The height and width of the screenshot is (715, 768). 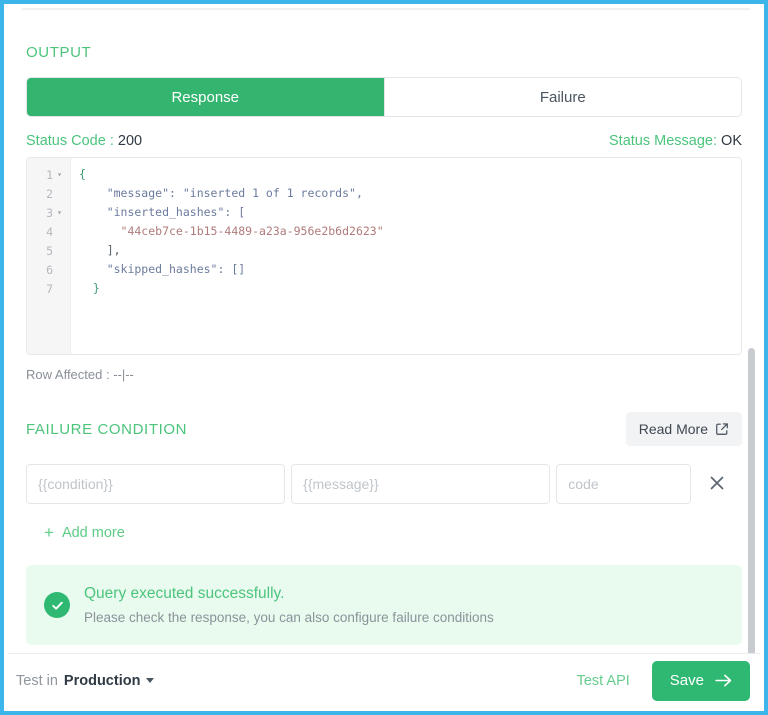 I want to click on code-token: }, so click(x=89, y=288).